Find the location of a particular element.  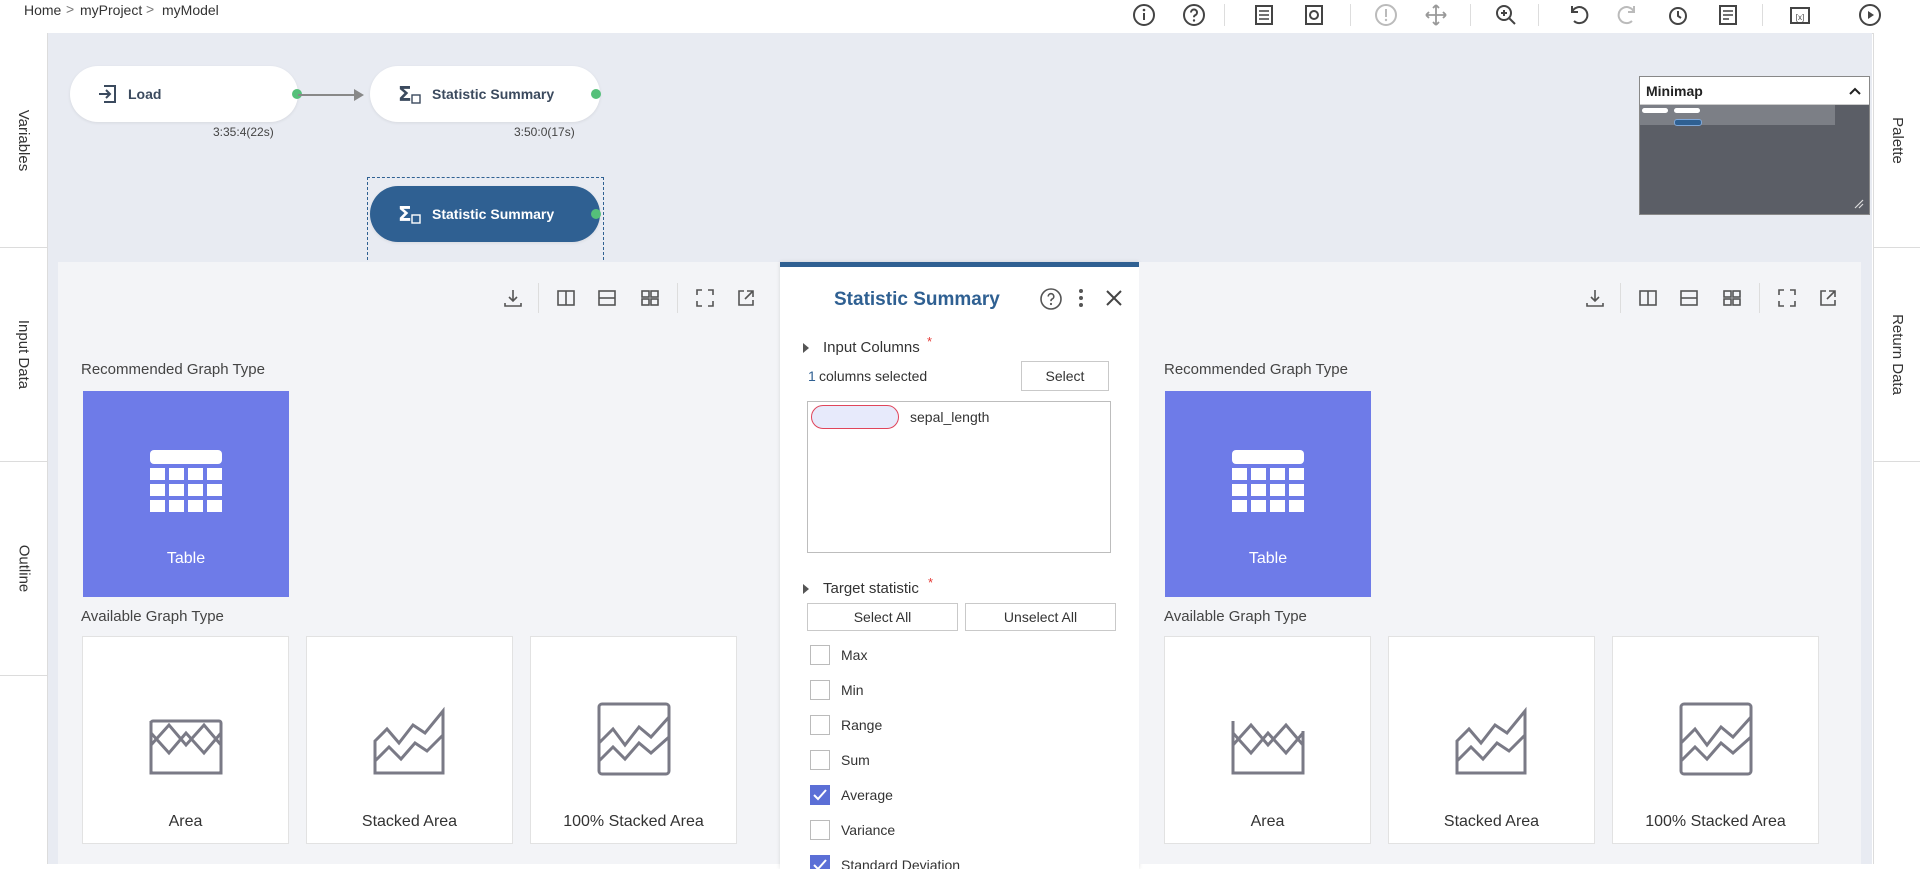

redo-icon is located at coordinates (1628, 15).